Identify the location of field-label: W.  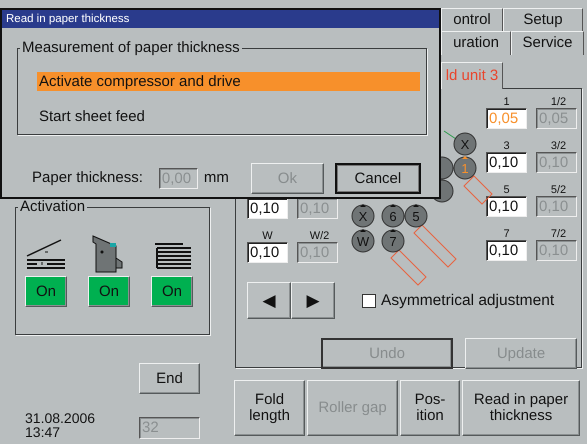
(267, 236).